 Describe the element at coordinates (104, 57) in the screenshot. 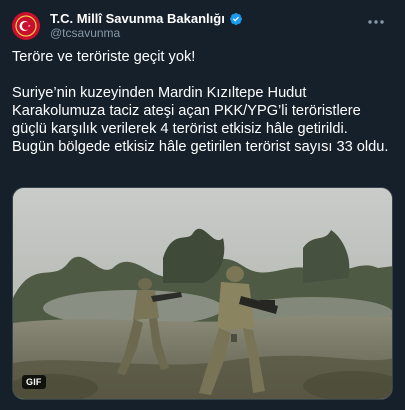

I see `tweet-headline: Teröre ve teröriste geçit yok!` at that location.